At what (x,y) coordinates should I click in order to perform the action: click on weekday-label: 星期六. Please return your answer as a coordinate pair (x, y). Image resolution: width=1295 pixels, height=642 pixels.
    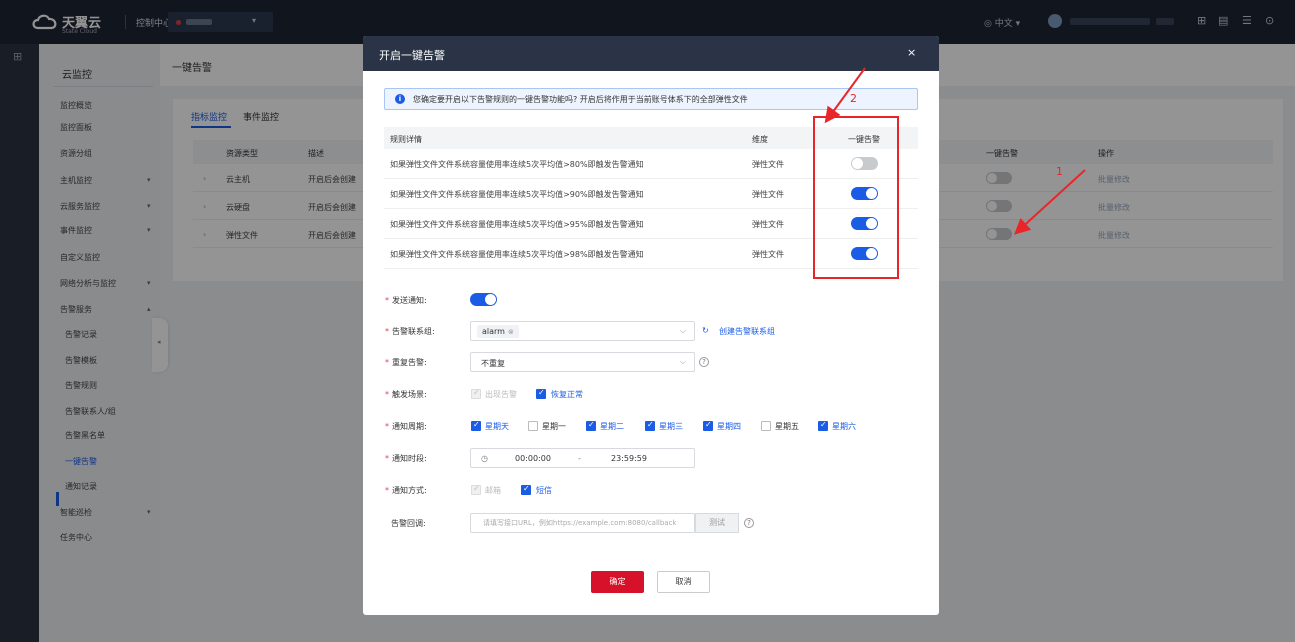
    Looking at the image, I should click on (844, 426).